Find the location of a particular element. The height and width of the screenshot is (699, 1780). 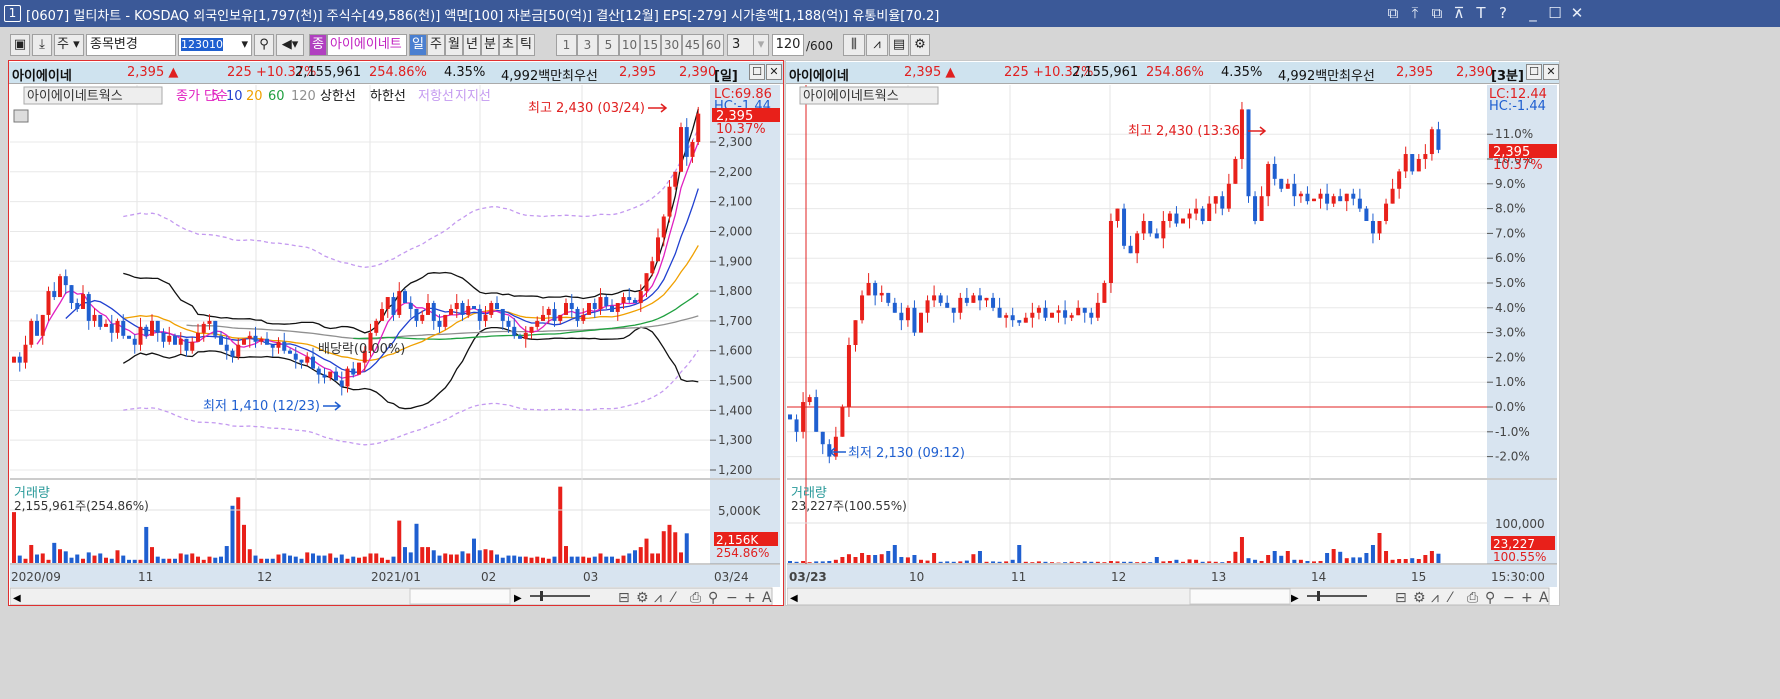

market-select: 주 ▾ is located at coordinates (69, 45).